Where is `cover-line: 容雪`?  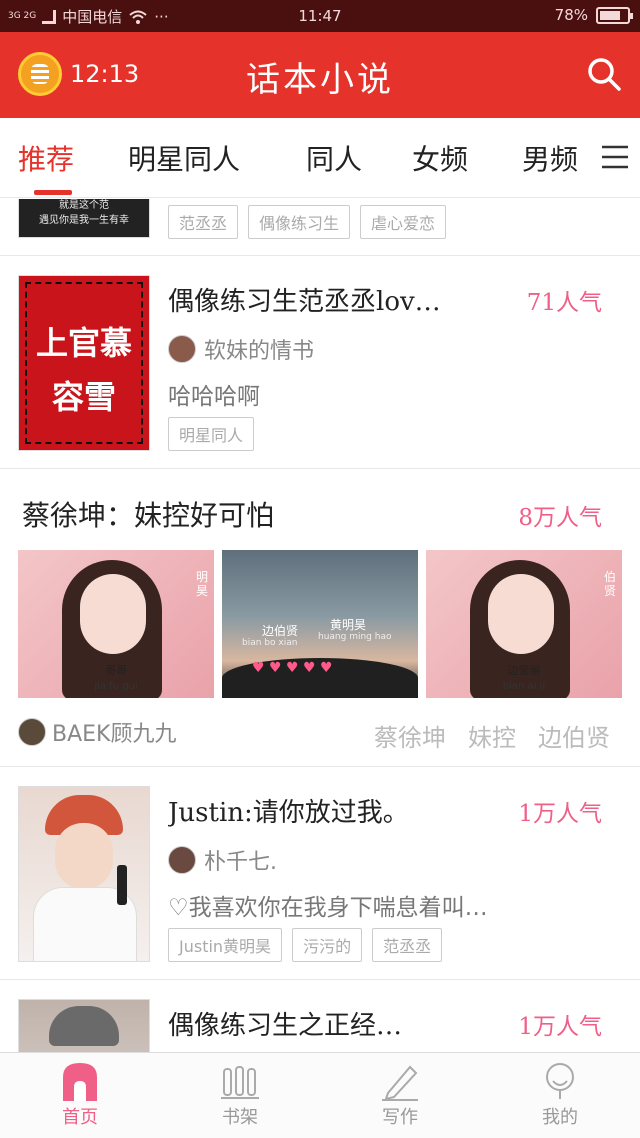
cover-line: 容雪 is located at coordinates (83, 397).